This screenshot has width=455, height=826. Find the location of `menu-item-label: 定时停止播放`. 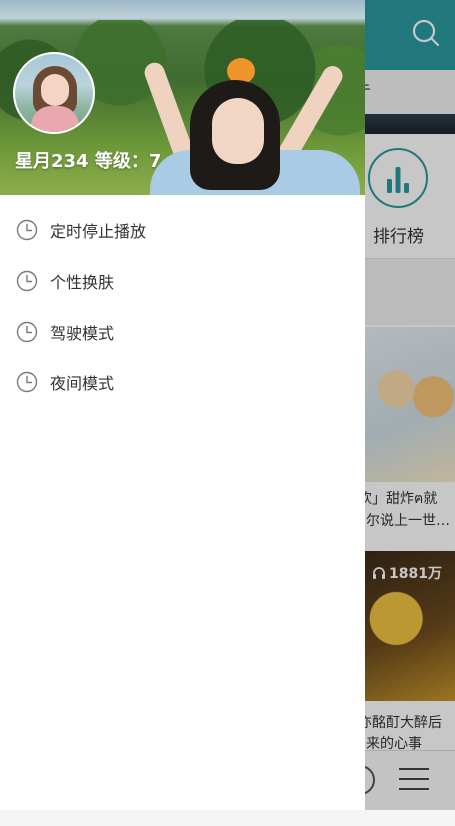

menu-item-label: 定时停止播放 is located at coordinates (98, 232).